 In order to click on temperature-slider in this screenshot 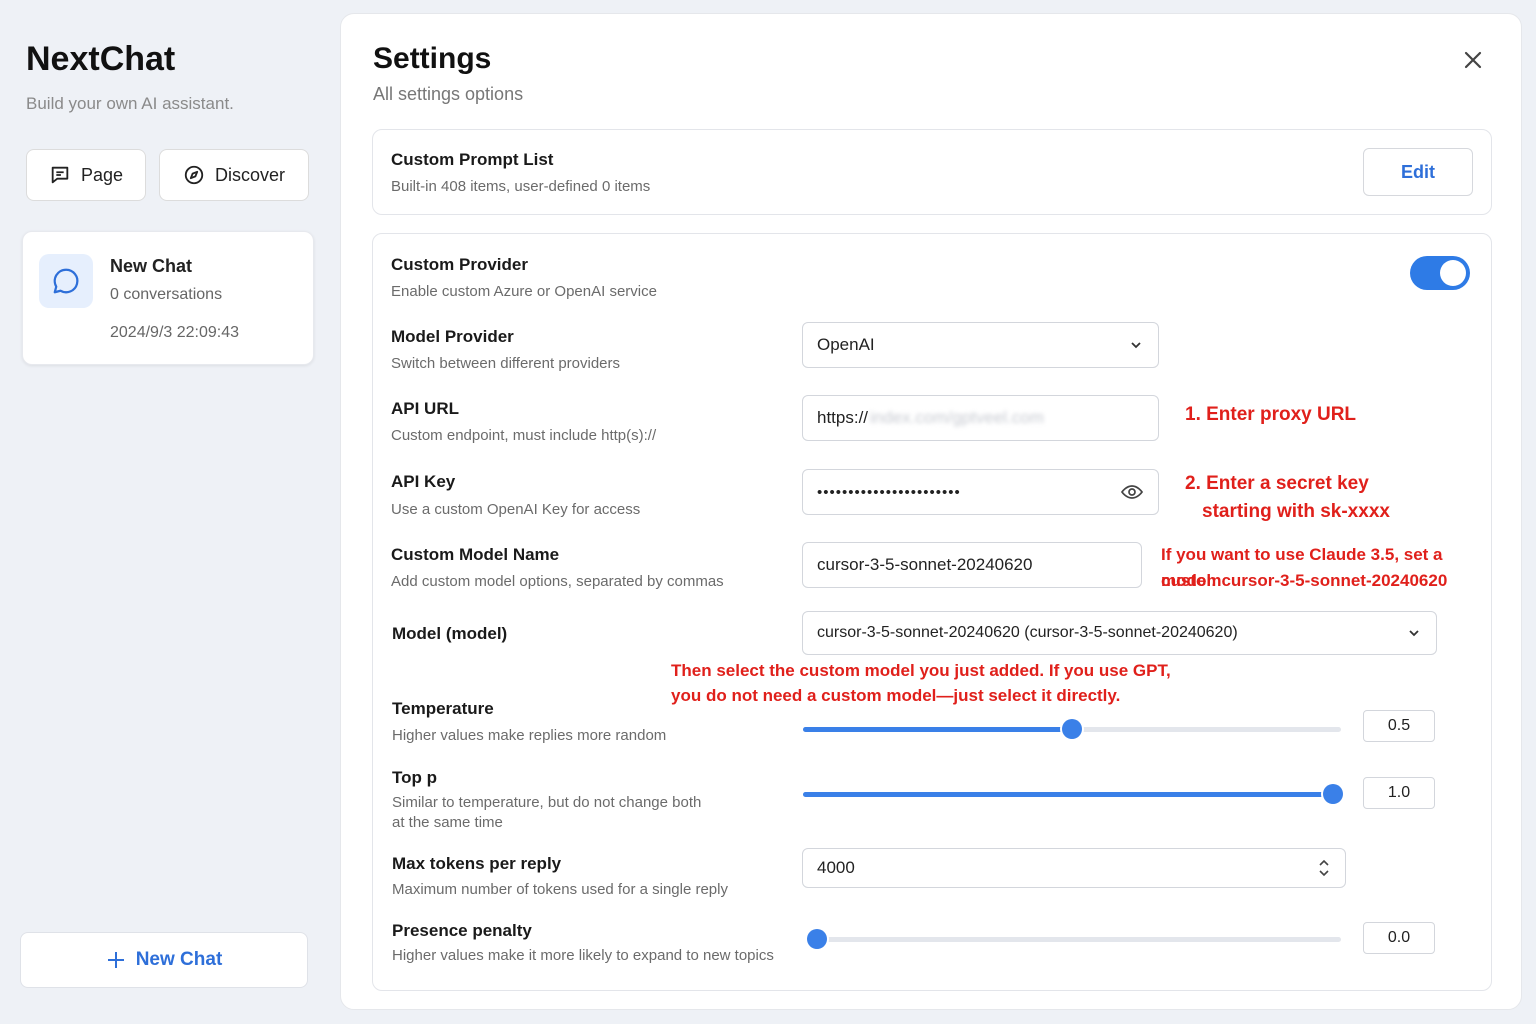, I will do `click(1072, 729)`.